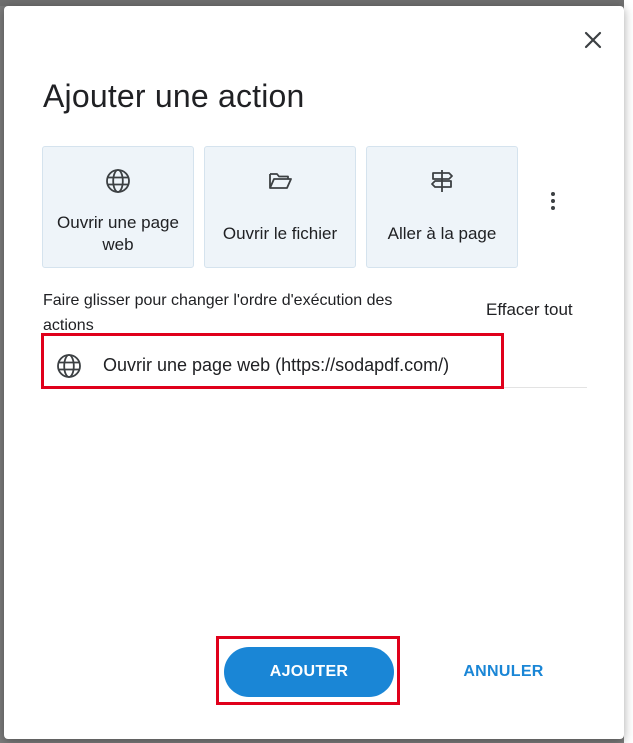 This screenshot has height=743, width=633. What do you see at coordinates (442, 233) in the screenshot?
I see `tile-label: Aller à la page` at bounding box center [442, 233].